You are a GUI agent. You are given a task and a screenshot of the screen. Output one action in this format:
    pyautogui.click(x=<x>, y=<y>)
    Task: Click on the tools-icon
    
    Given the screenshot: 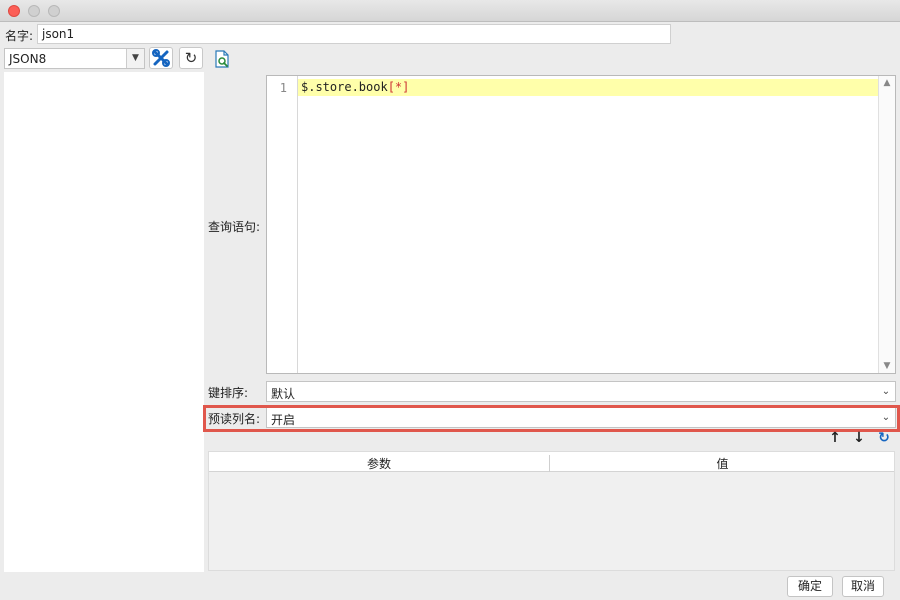 What is the action you would take?
    pyautogui.click(x=161, y=58)
    